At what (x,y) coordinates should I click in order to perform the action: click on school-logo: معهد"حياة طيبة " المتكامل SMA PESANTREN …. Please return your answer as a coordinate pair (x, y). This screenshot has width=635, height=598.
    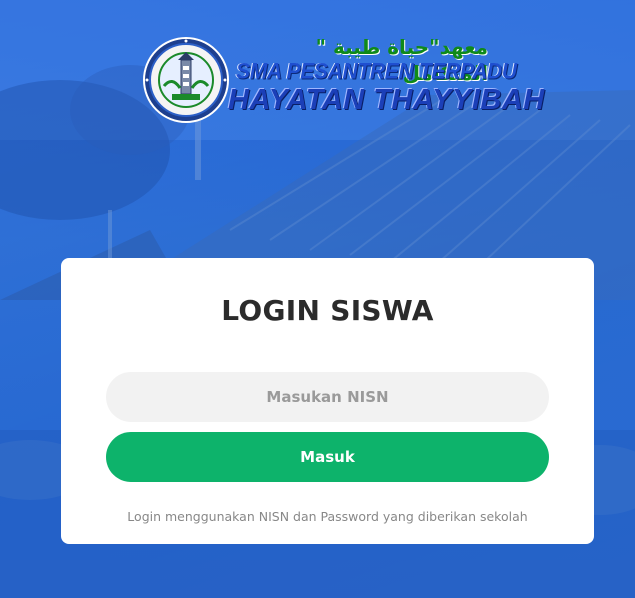
    Looking at the image, I should click on (343, 78).